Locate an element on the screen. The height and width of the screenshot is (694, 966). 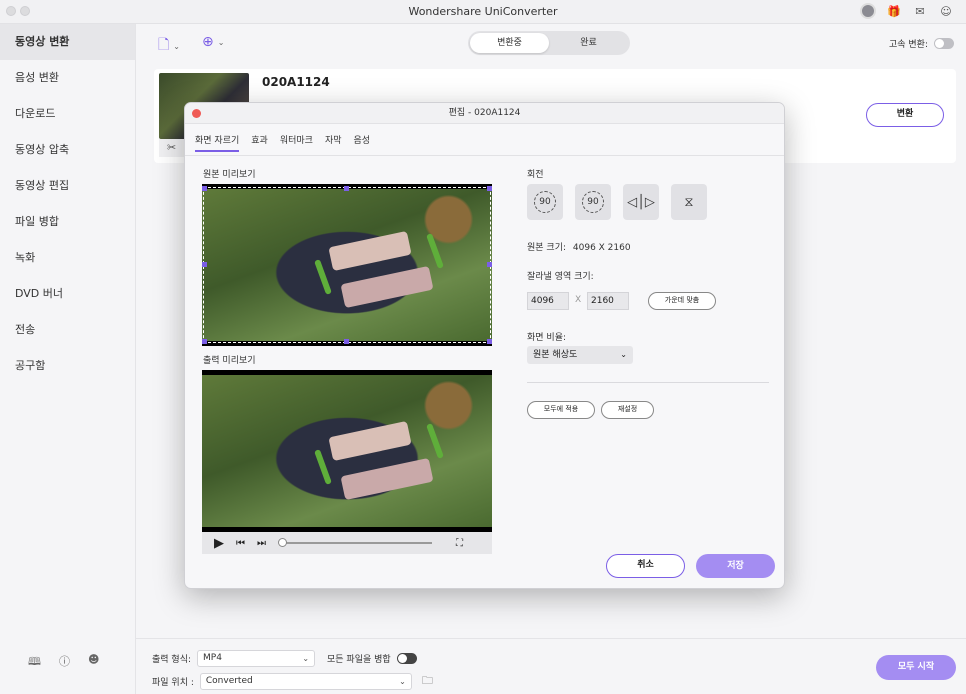
convert-button: 변환 is located at coordinates (905, 115).